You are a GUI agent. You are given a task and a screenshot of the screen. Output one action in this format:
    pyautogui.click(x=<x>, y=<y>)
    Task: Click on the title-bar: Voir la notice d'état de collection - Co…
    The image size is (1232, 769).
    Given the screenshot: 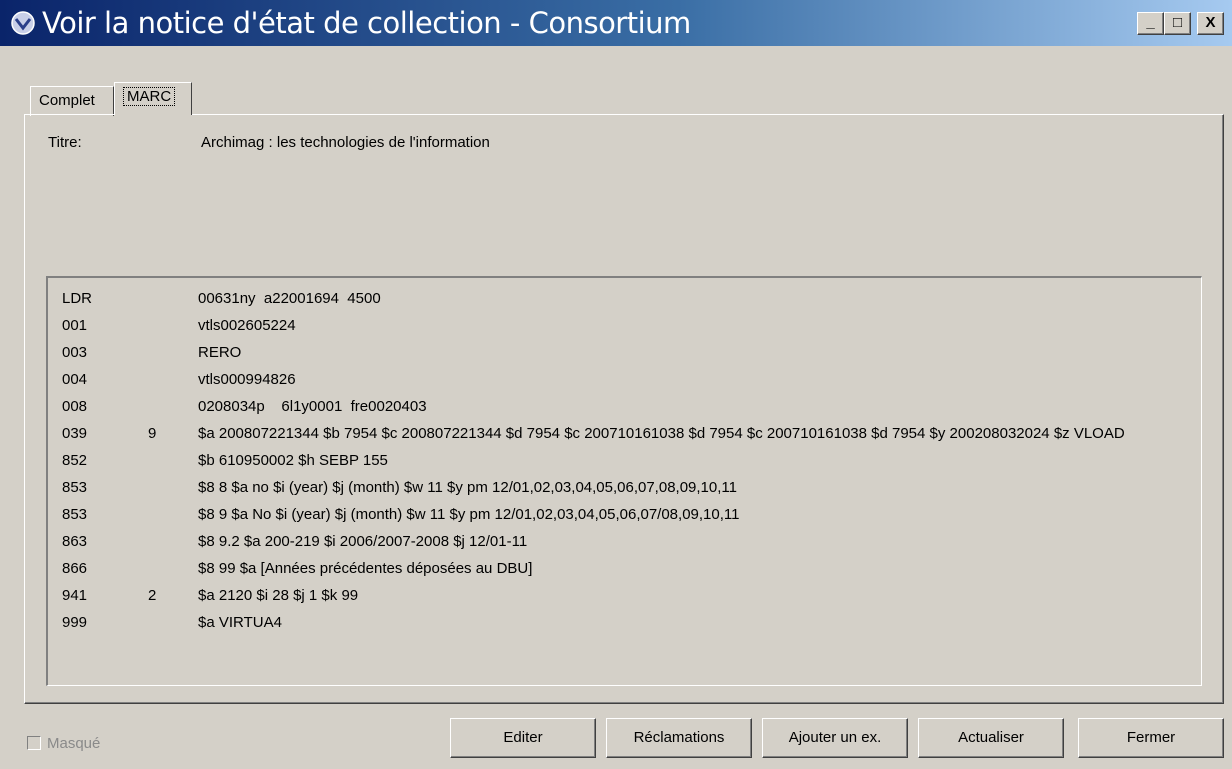 What is the action you would take?
    pyautogui.click(x=616, y=23)
    